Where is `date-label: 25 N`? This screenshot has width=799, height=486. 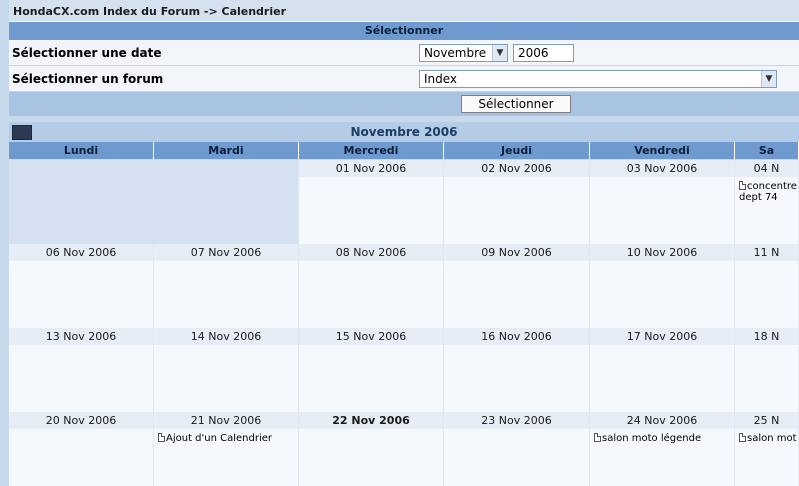 date-label: 25 N is located at coordinates (766, 420).